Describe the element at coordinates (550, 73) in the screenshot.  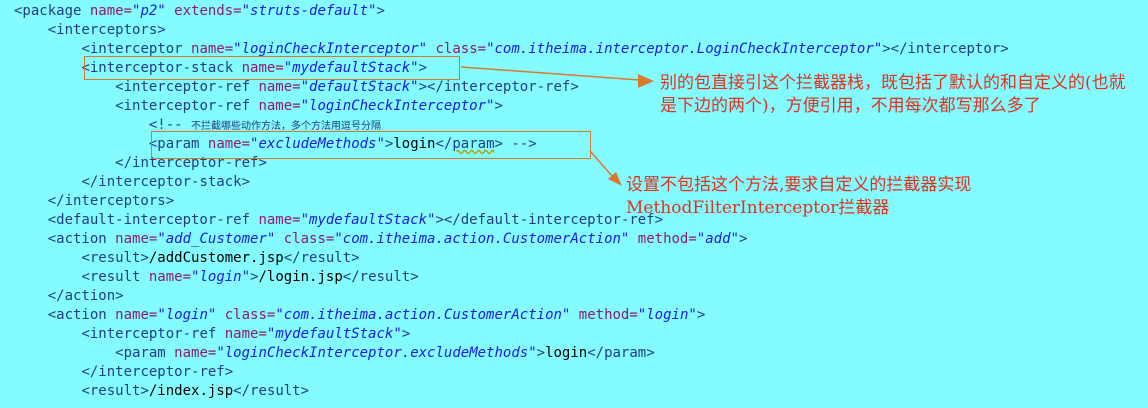
I see `arrow-to-note1` at that location.